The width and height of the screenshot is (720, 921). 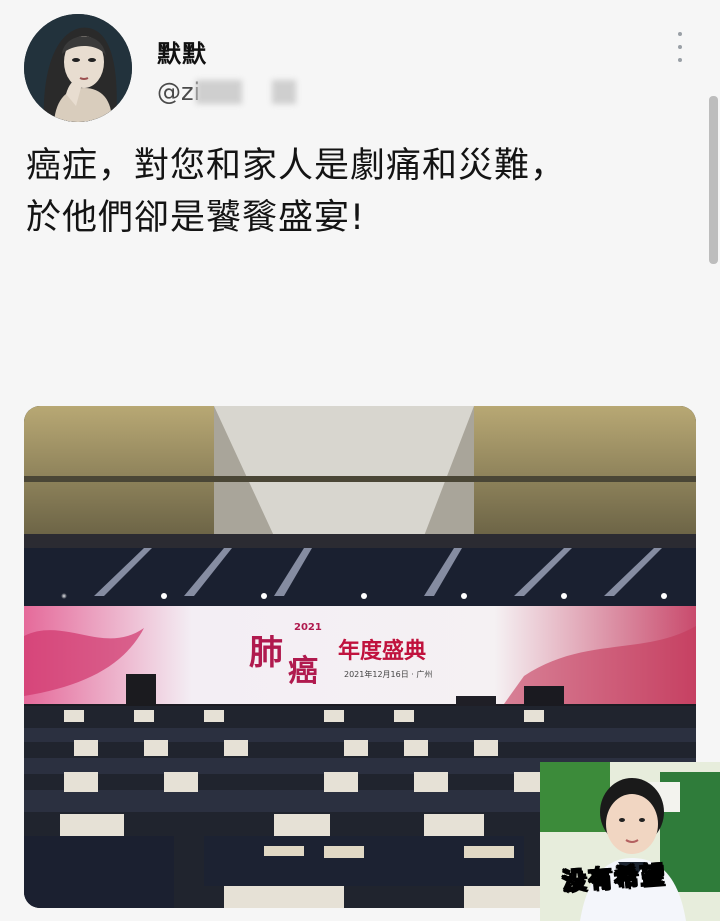 I want to click on screen-char: 癌, so click(x=303, y=671).